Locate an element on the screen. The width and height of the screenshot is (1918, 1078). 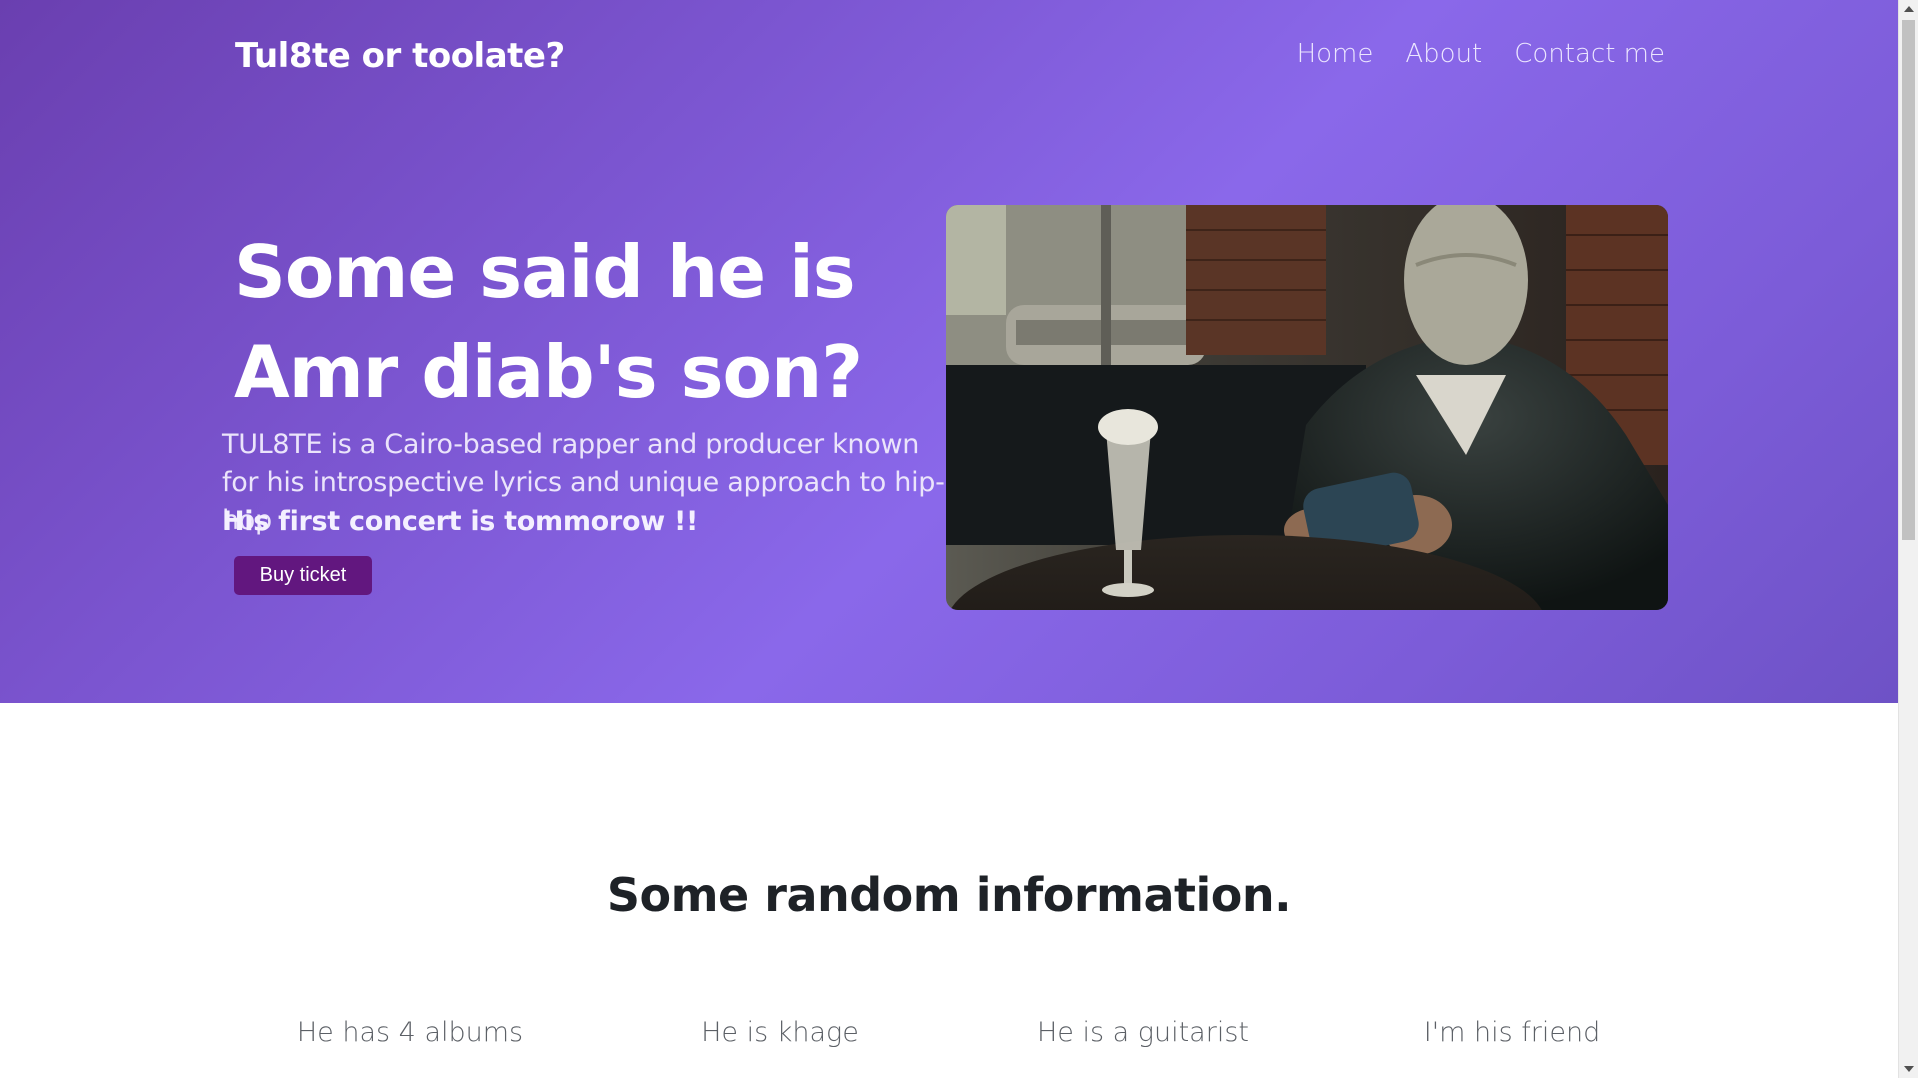
scroll-down-arrow-icon is located at coordinates (1908, 1069).